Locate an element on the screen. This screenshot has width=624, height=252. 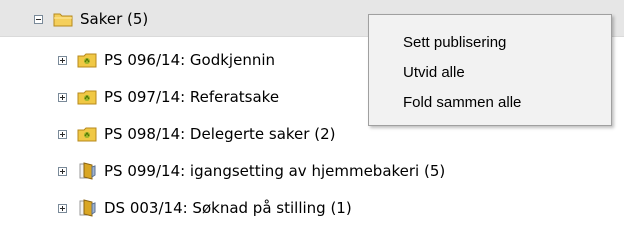
folder-icon is located at coordinates (63, 19).